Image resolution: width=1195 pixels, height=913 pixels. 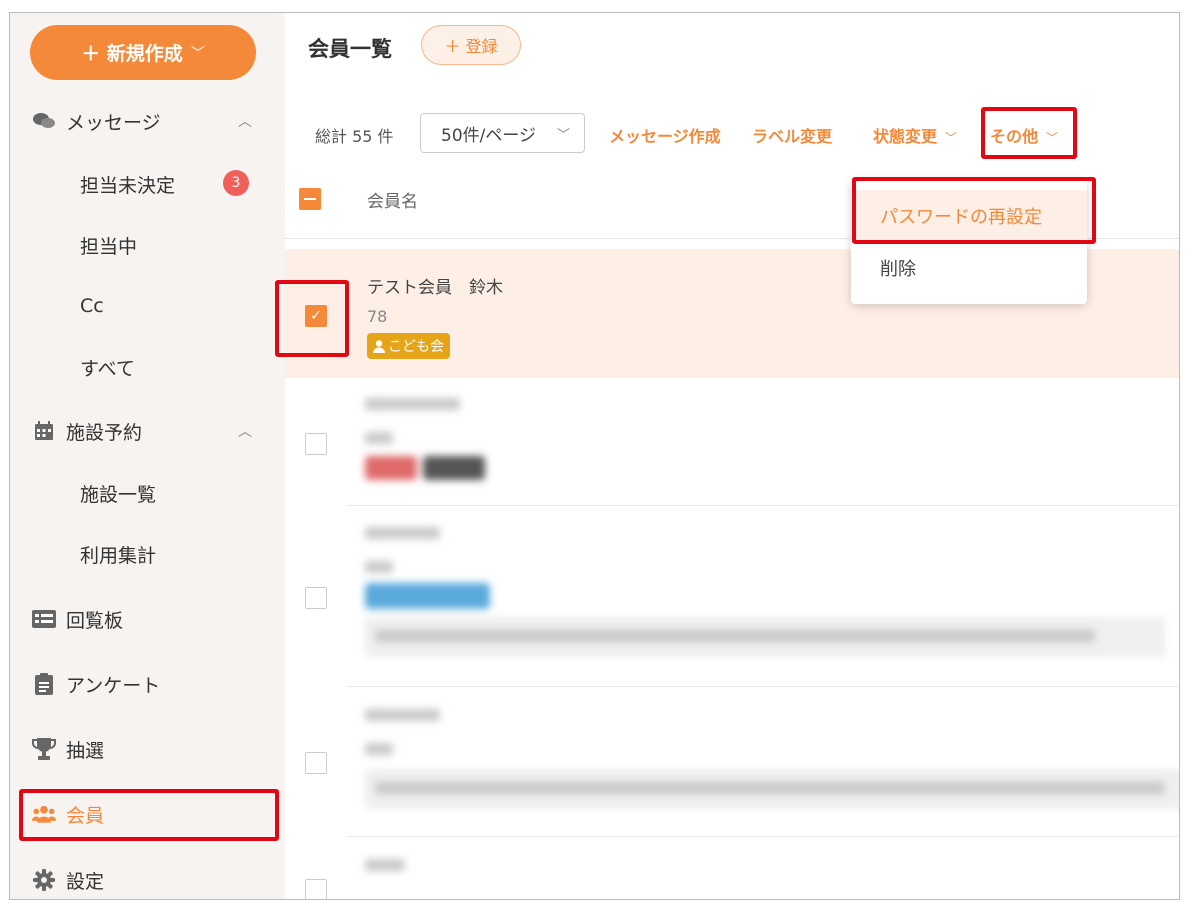 What do you see at coordinates (435, 288) in the screenshot?
I see `member-name: テスト会員 鈴木` at bounding box center [435, 288].